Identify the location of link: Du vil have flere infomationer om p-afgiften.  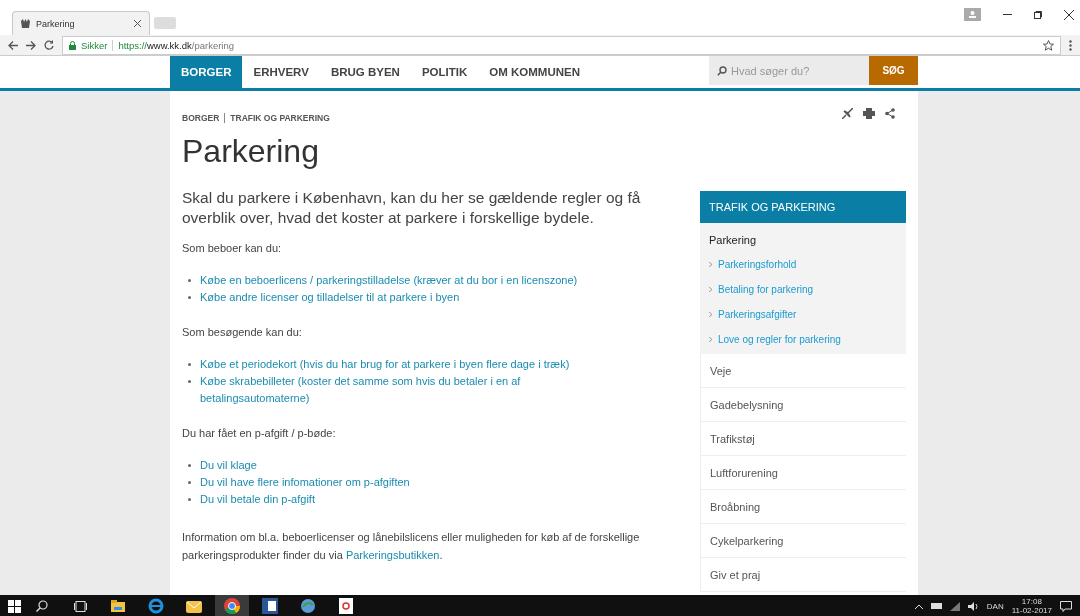
(410, 482).